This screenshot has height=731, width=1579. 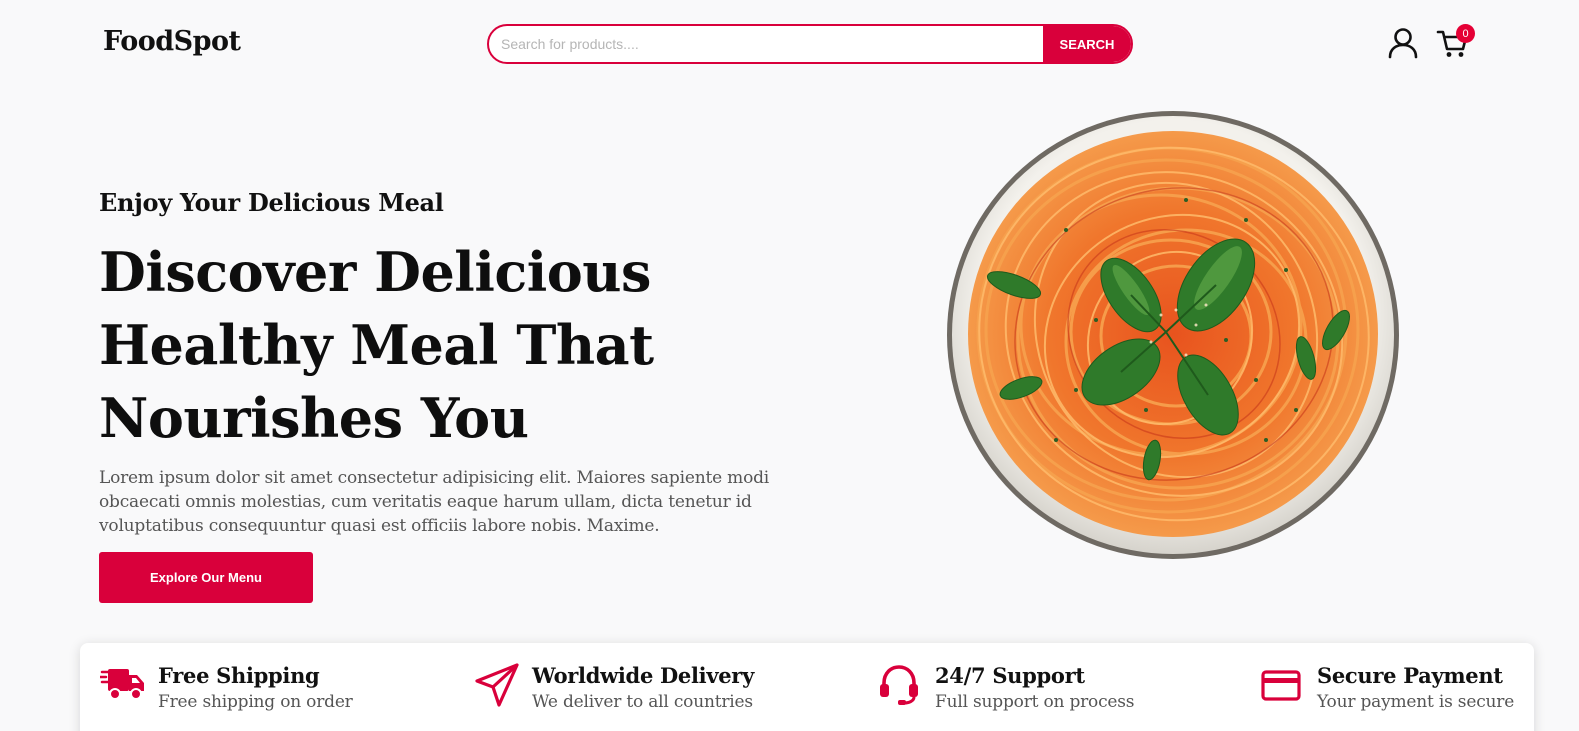 I want to click on truck-icon, so click(x=122, y=684).